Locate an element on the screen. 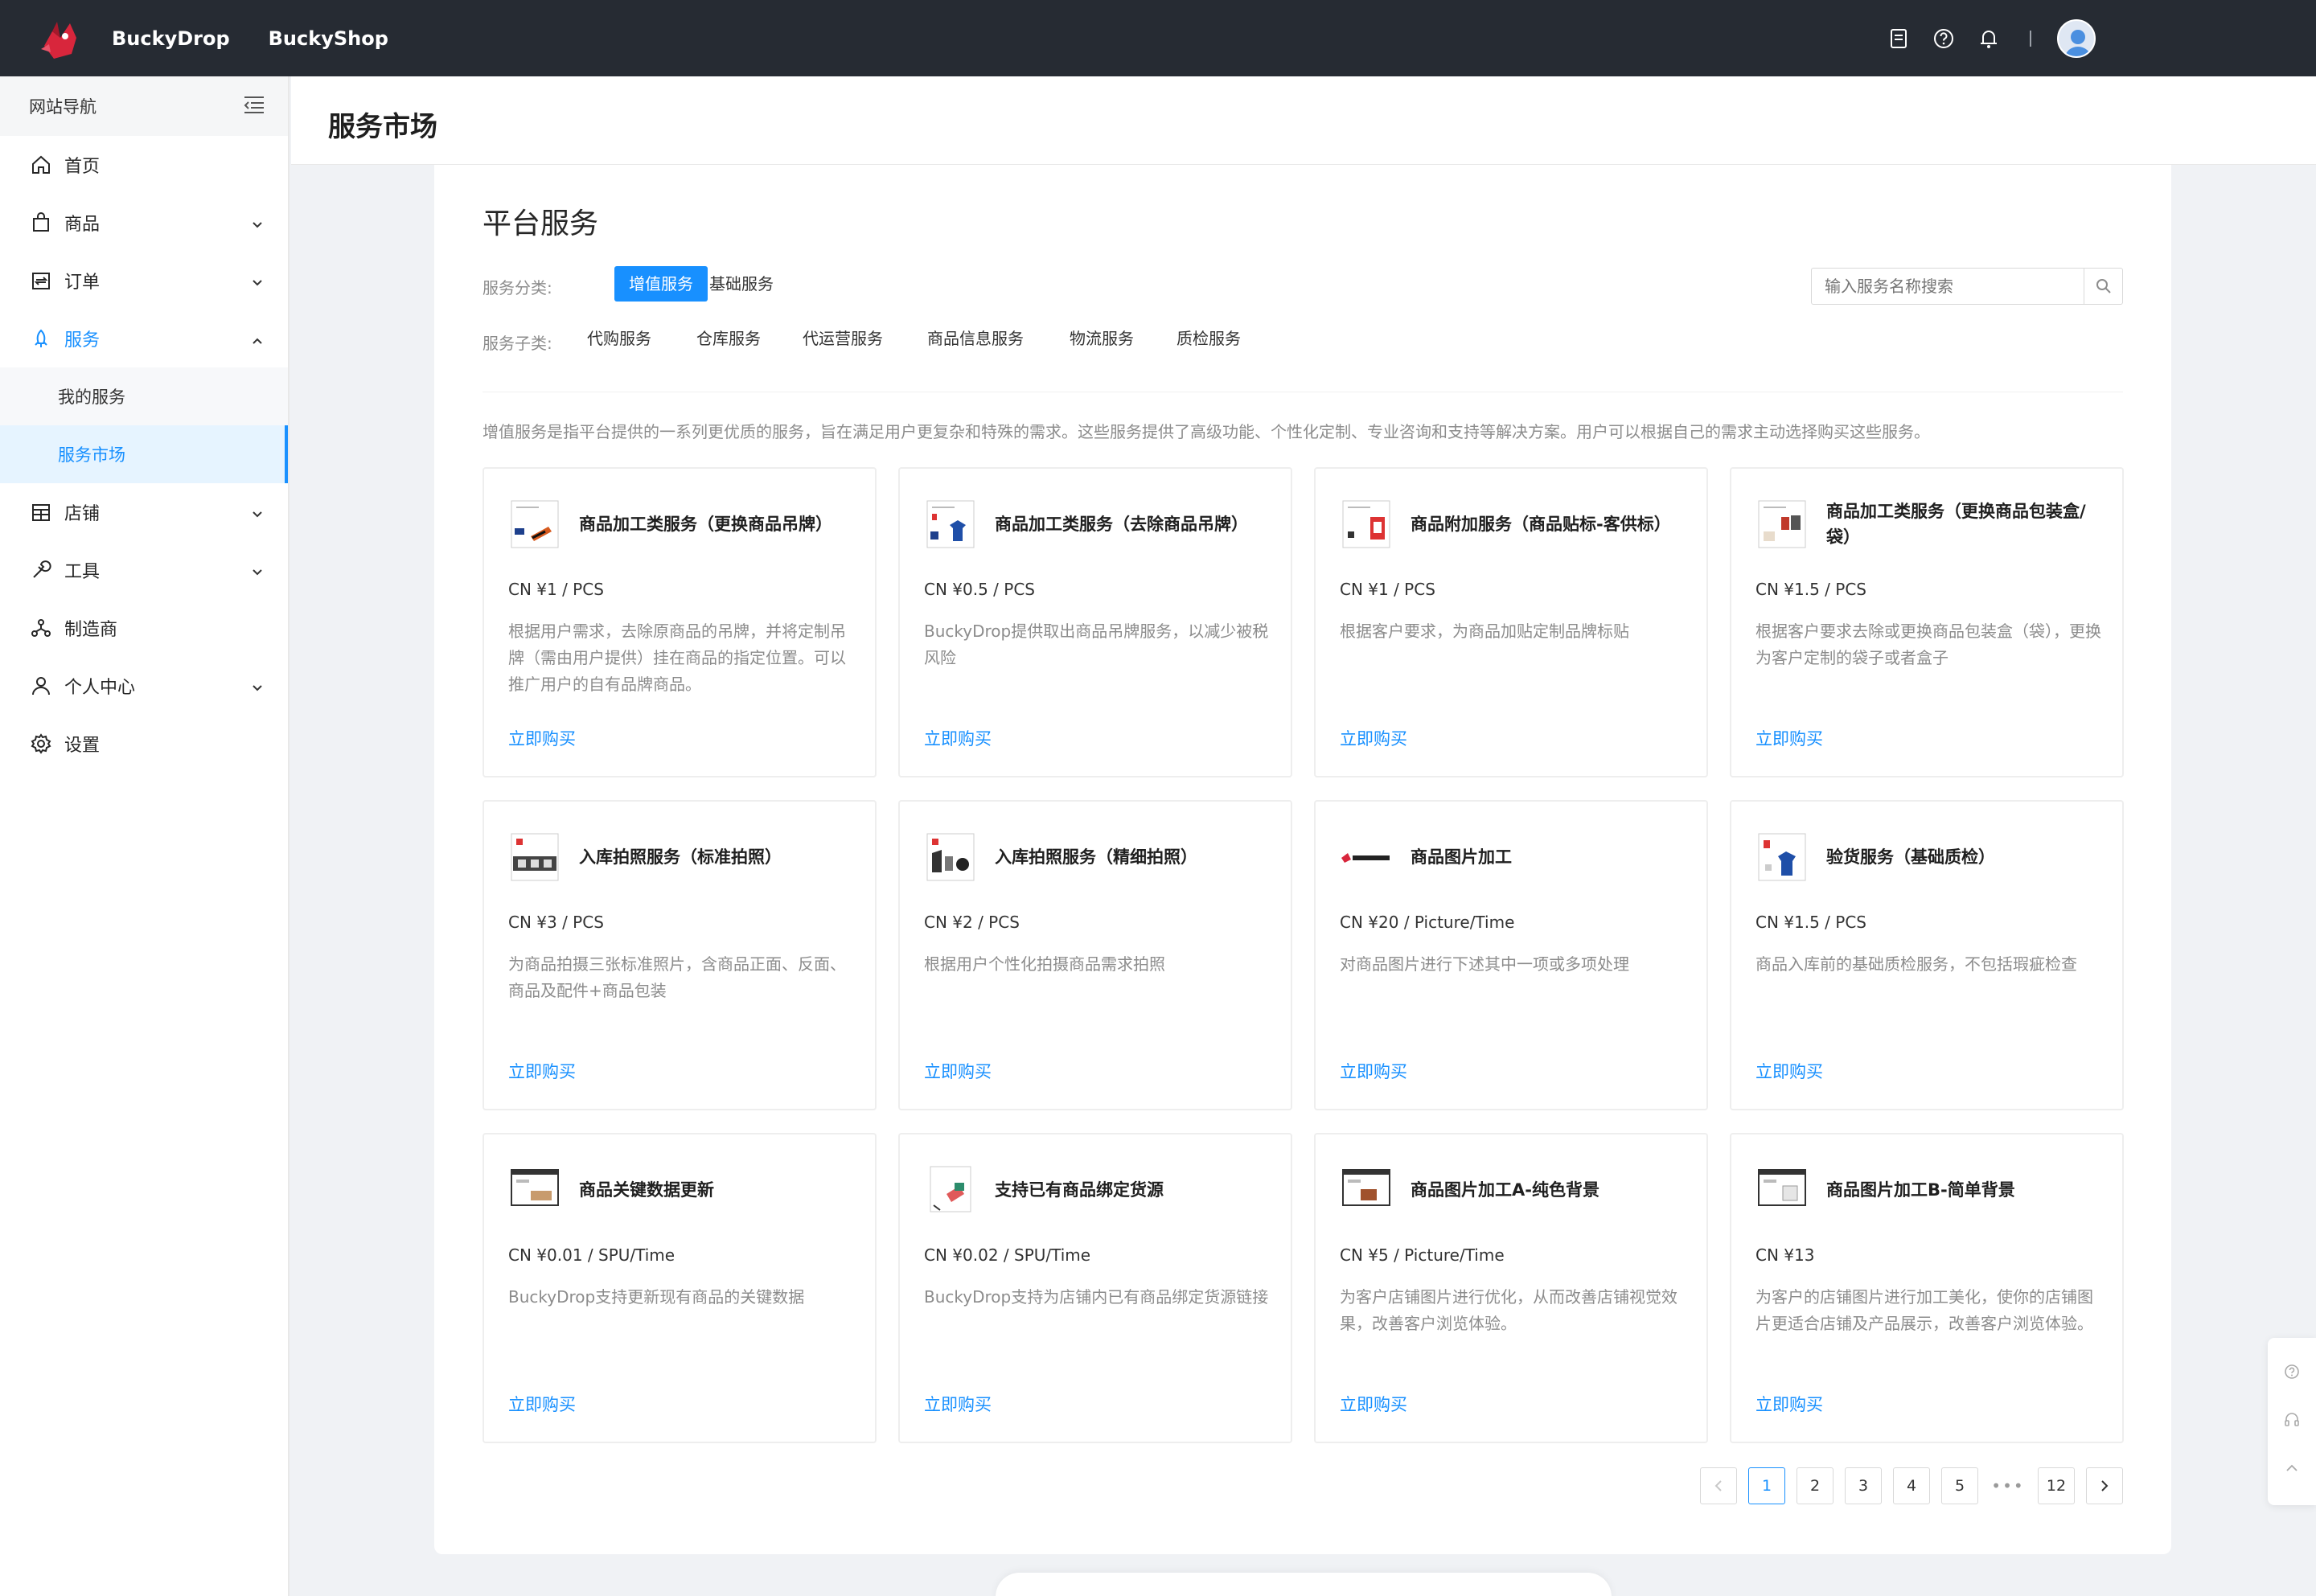 This screenshot has height=1596, width=2316. prev-page-button is located at coordinates (1718, 1485).